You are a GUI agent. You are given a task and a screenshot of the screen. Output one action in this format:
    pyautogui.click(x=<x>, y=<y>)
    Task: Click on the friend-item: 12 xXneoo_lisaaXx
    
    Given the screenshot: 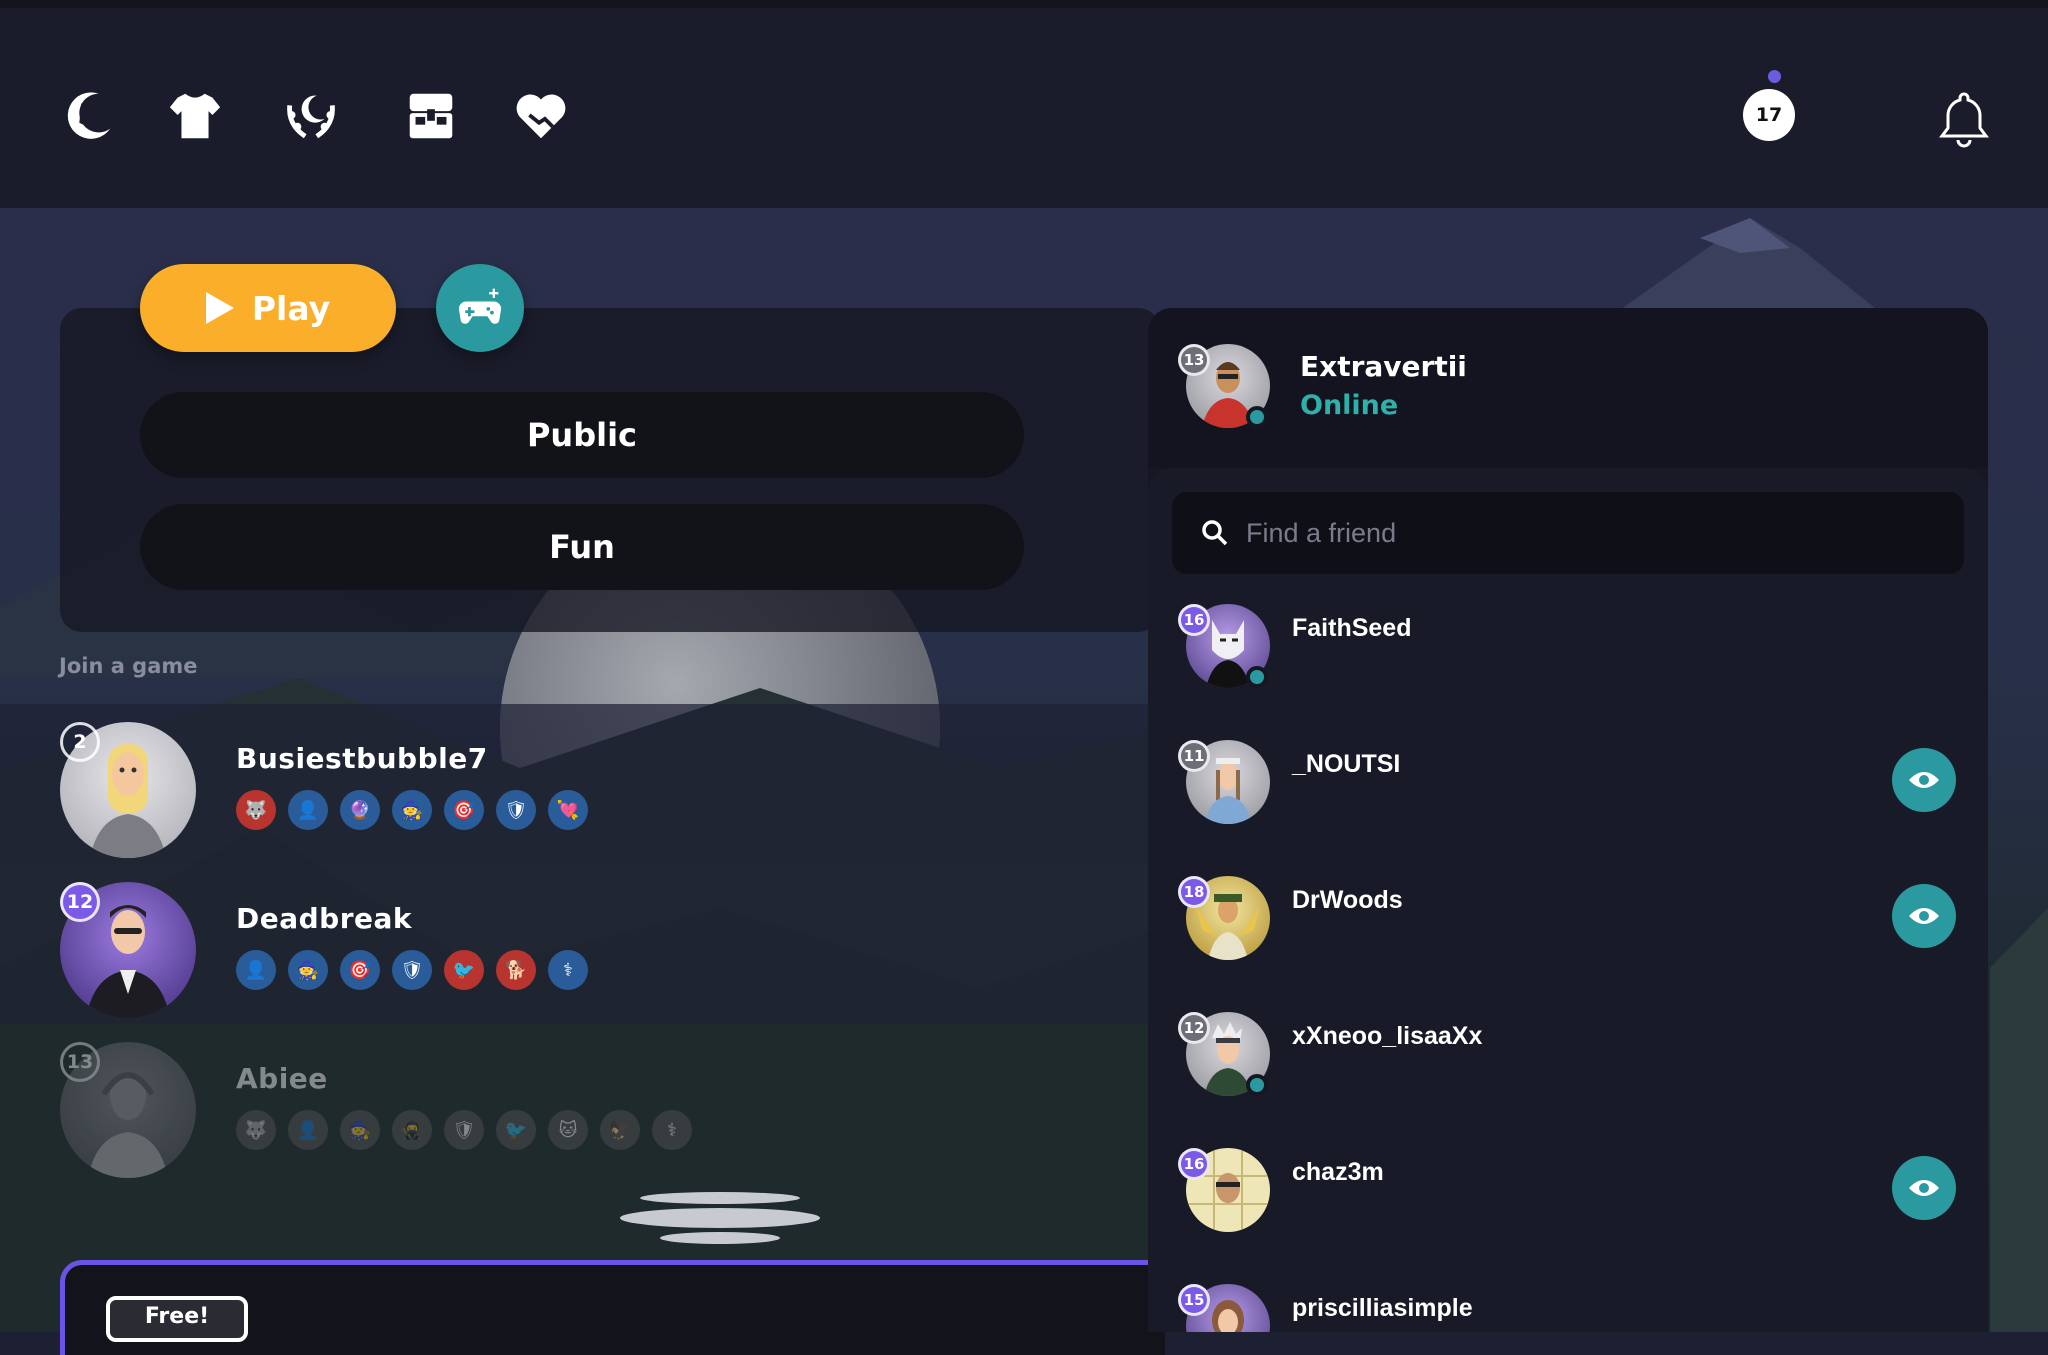 What is the action you would take?
    pyautogui.click(x=1568, y=1066)
    